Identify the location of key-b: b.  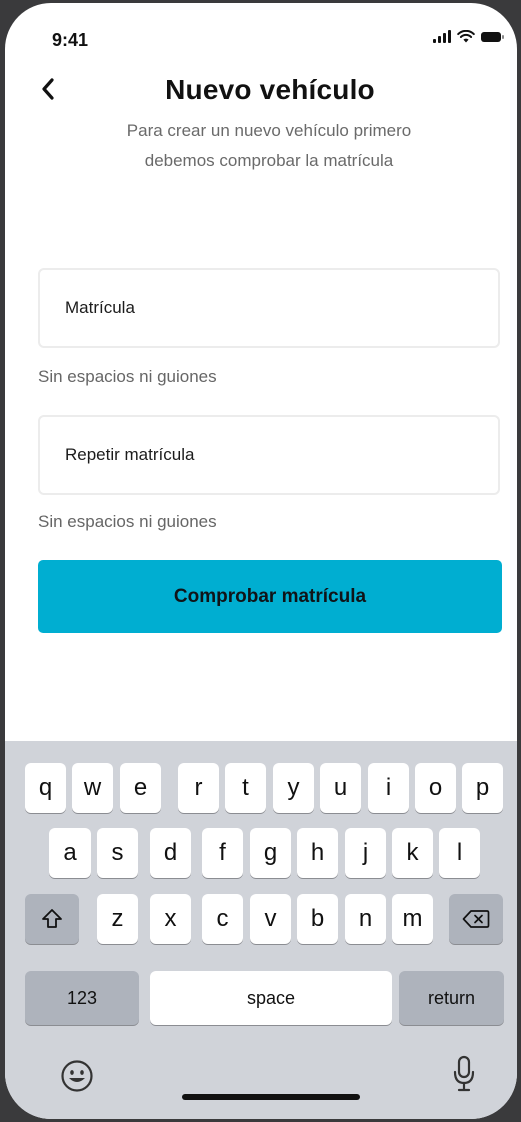
(317, 919).